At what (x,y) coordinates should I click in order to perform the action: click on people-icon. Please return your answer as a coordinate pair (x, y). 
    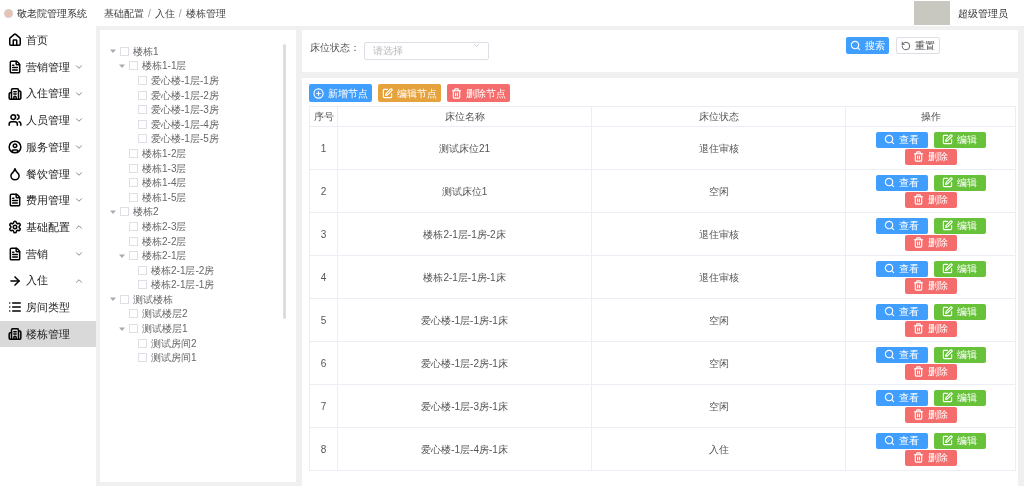
    Looking at the image, I should click on (15, 120).